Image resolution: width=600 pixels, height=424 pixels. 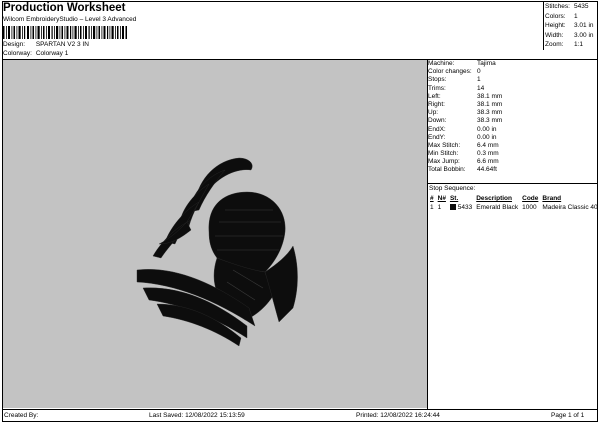 What do you see at coordinates (569, 35) in the screenshot?
I see `summary-row: Width: 3.00 in` at bounding box center [569, 35].